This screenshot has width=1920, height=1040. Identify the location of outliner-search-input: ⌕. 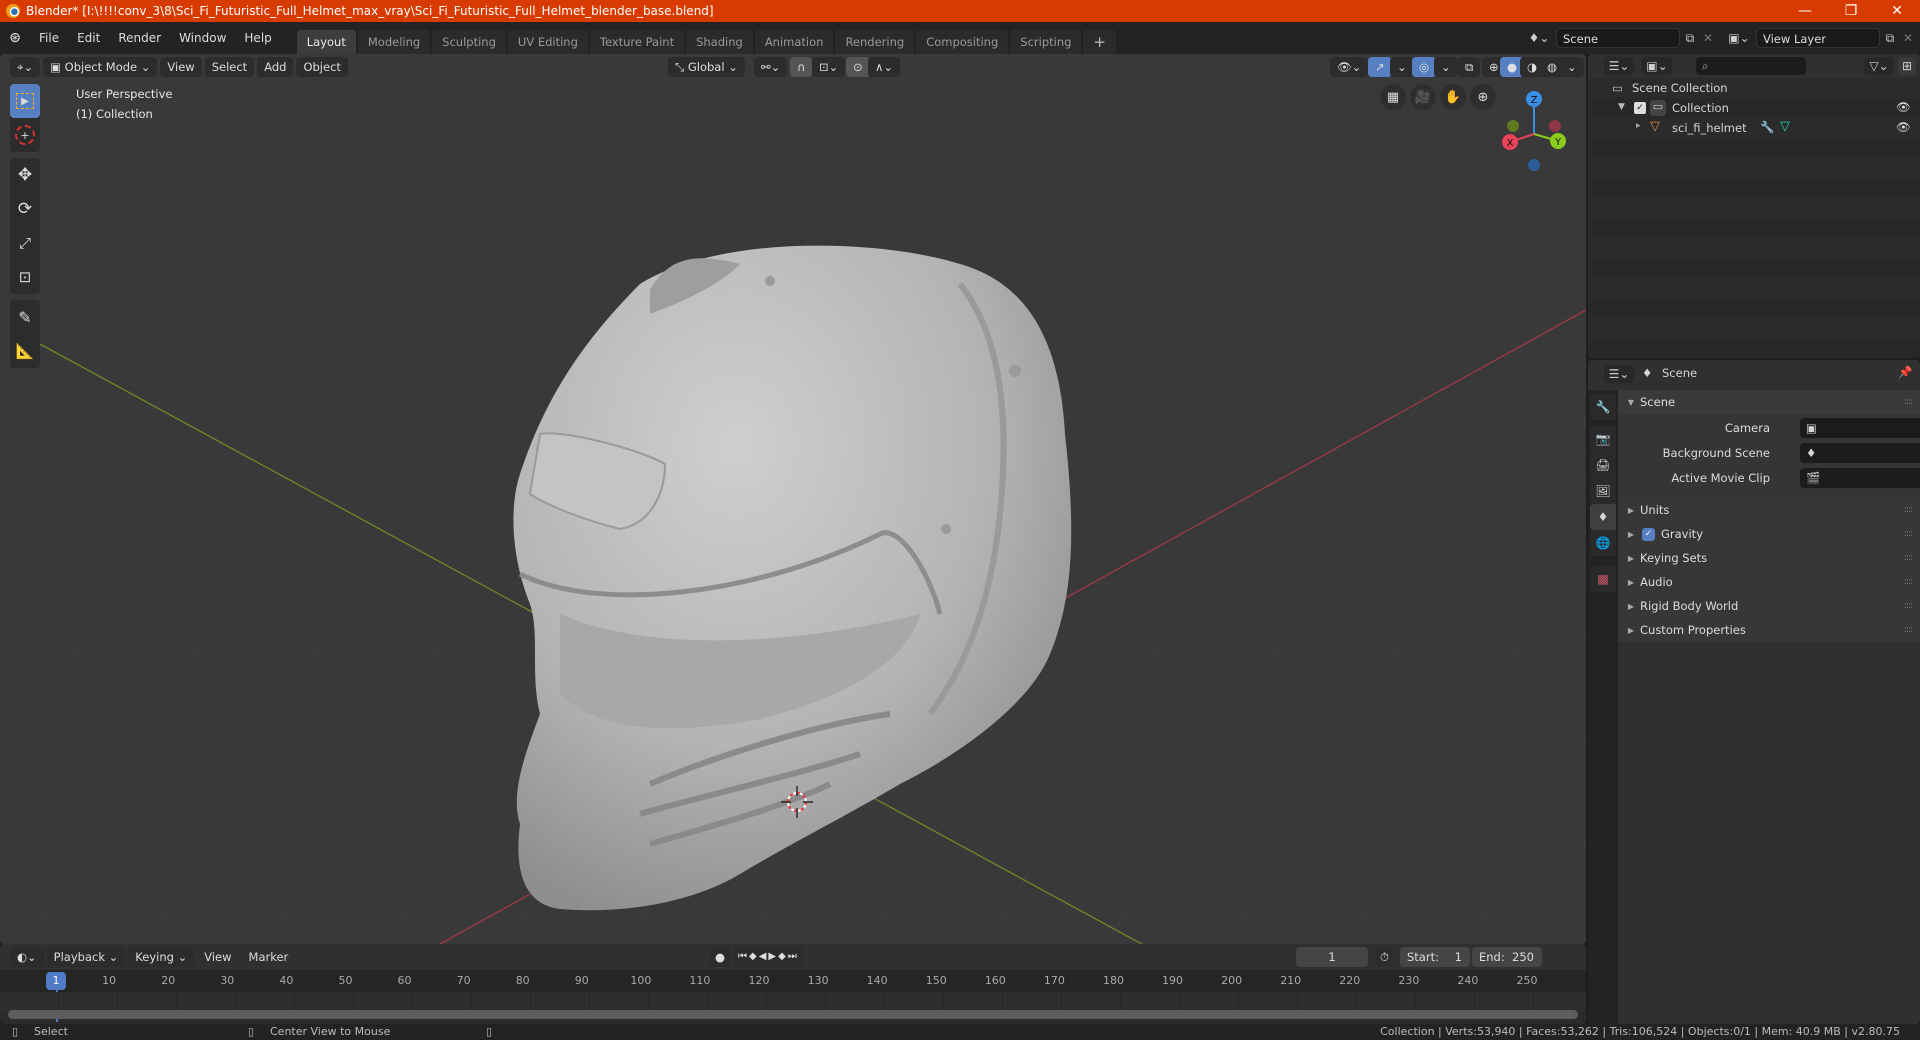
(1751, 66).